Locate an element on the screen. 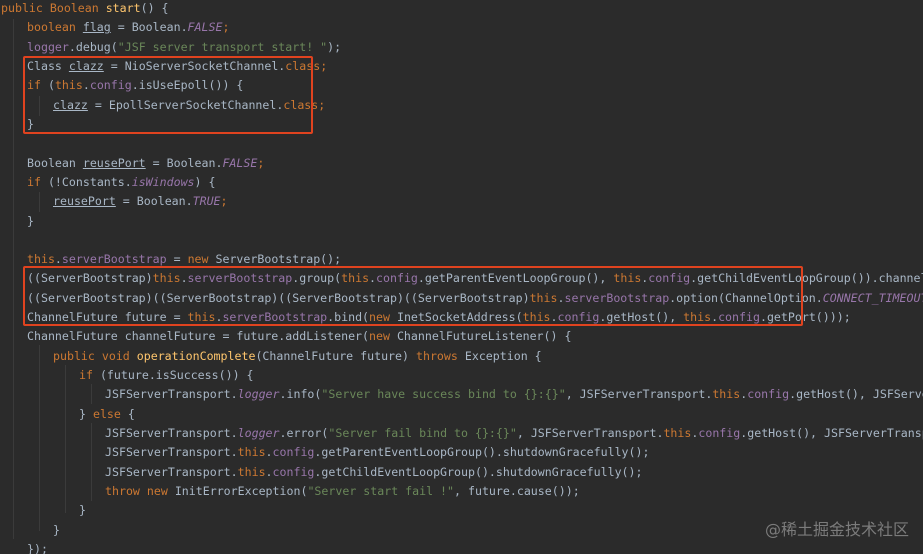 Image resolution: width=923 pixels, height=554 pixels. code-token: ServerBootstrap(); is located at coordinates (278, 259).